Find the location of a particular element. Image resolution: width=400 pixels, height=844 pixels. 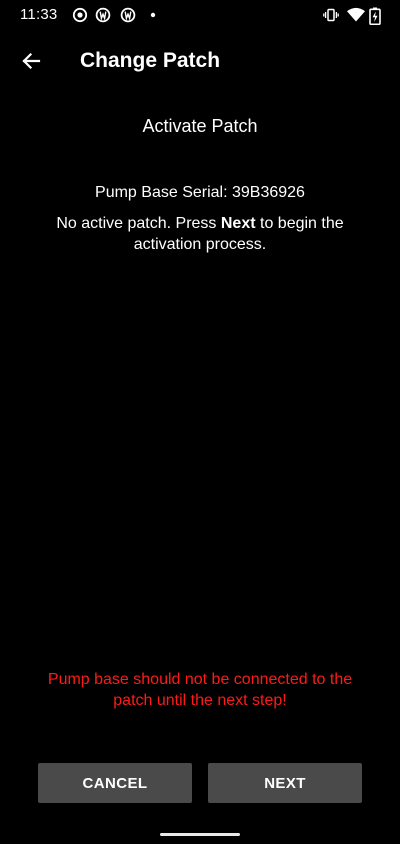

status-bar: 11:33 is located at coordinates (200, 16).